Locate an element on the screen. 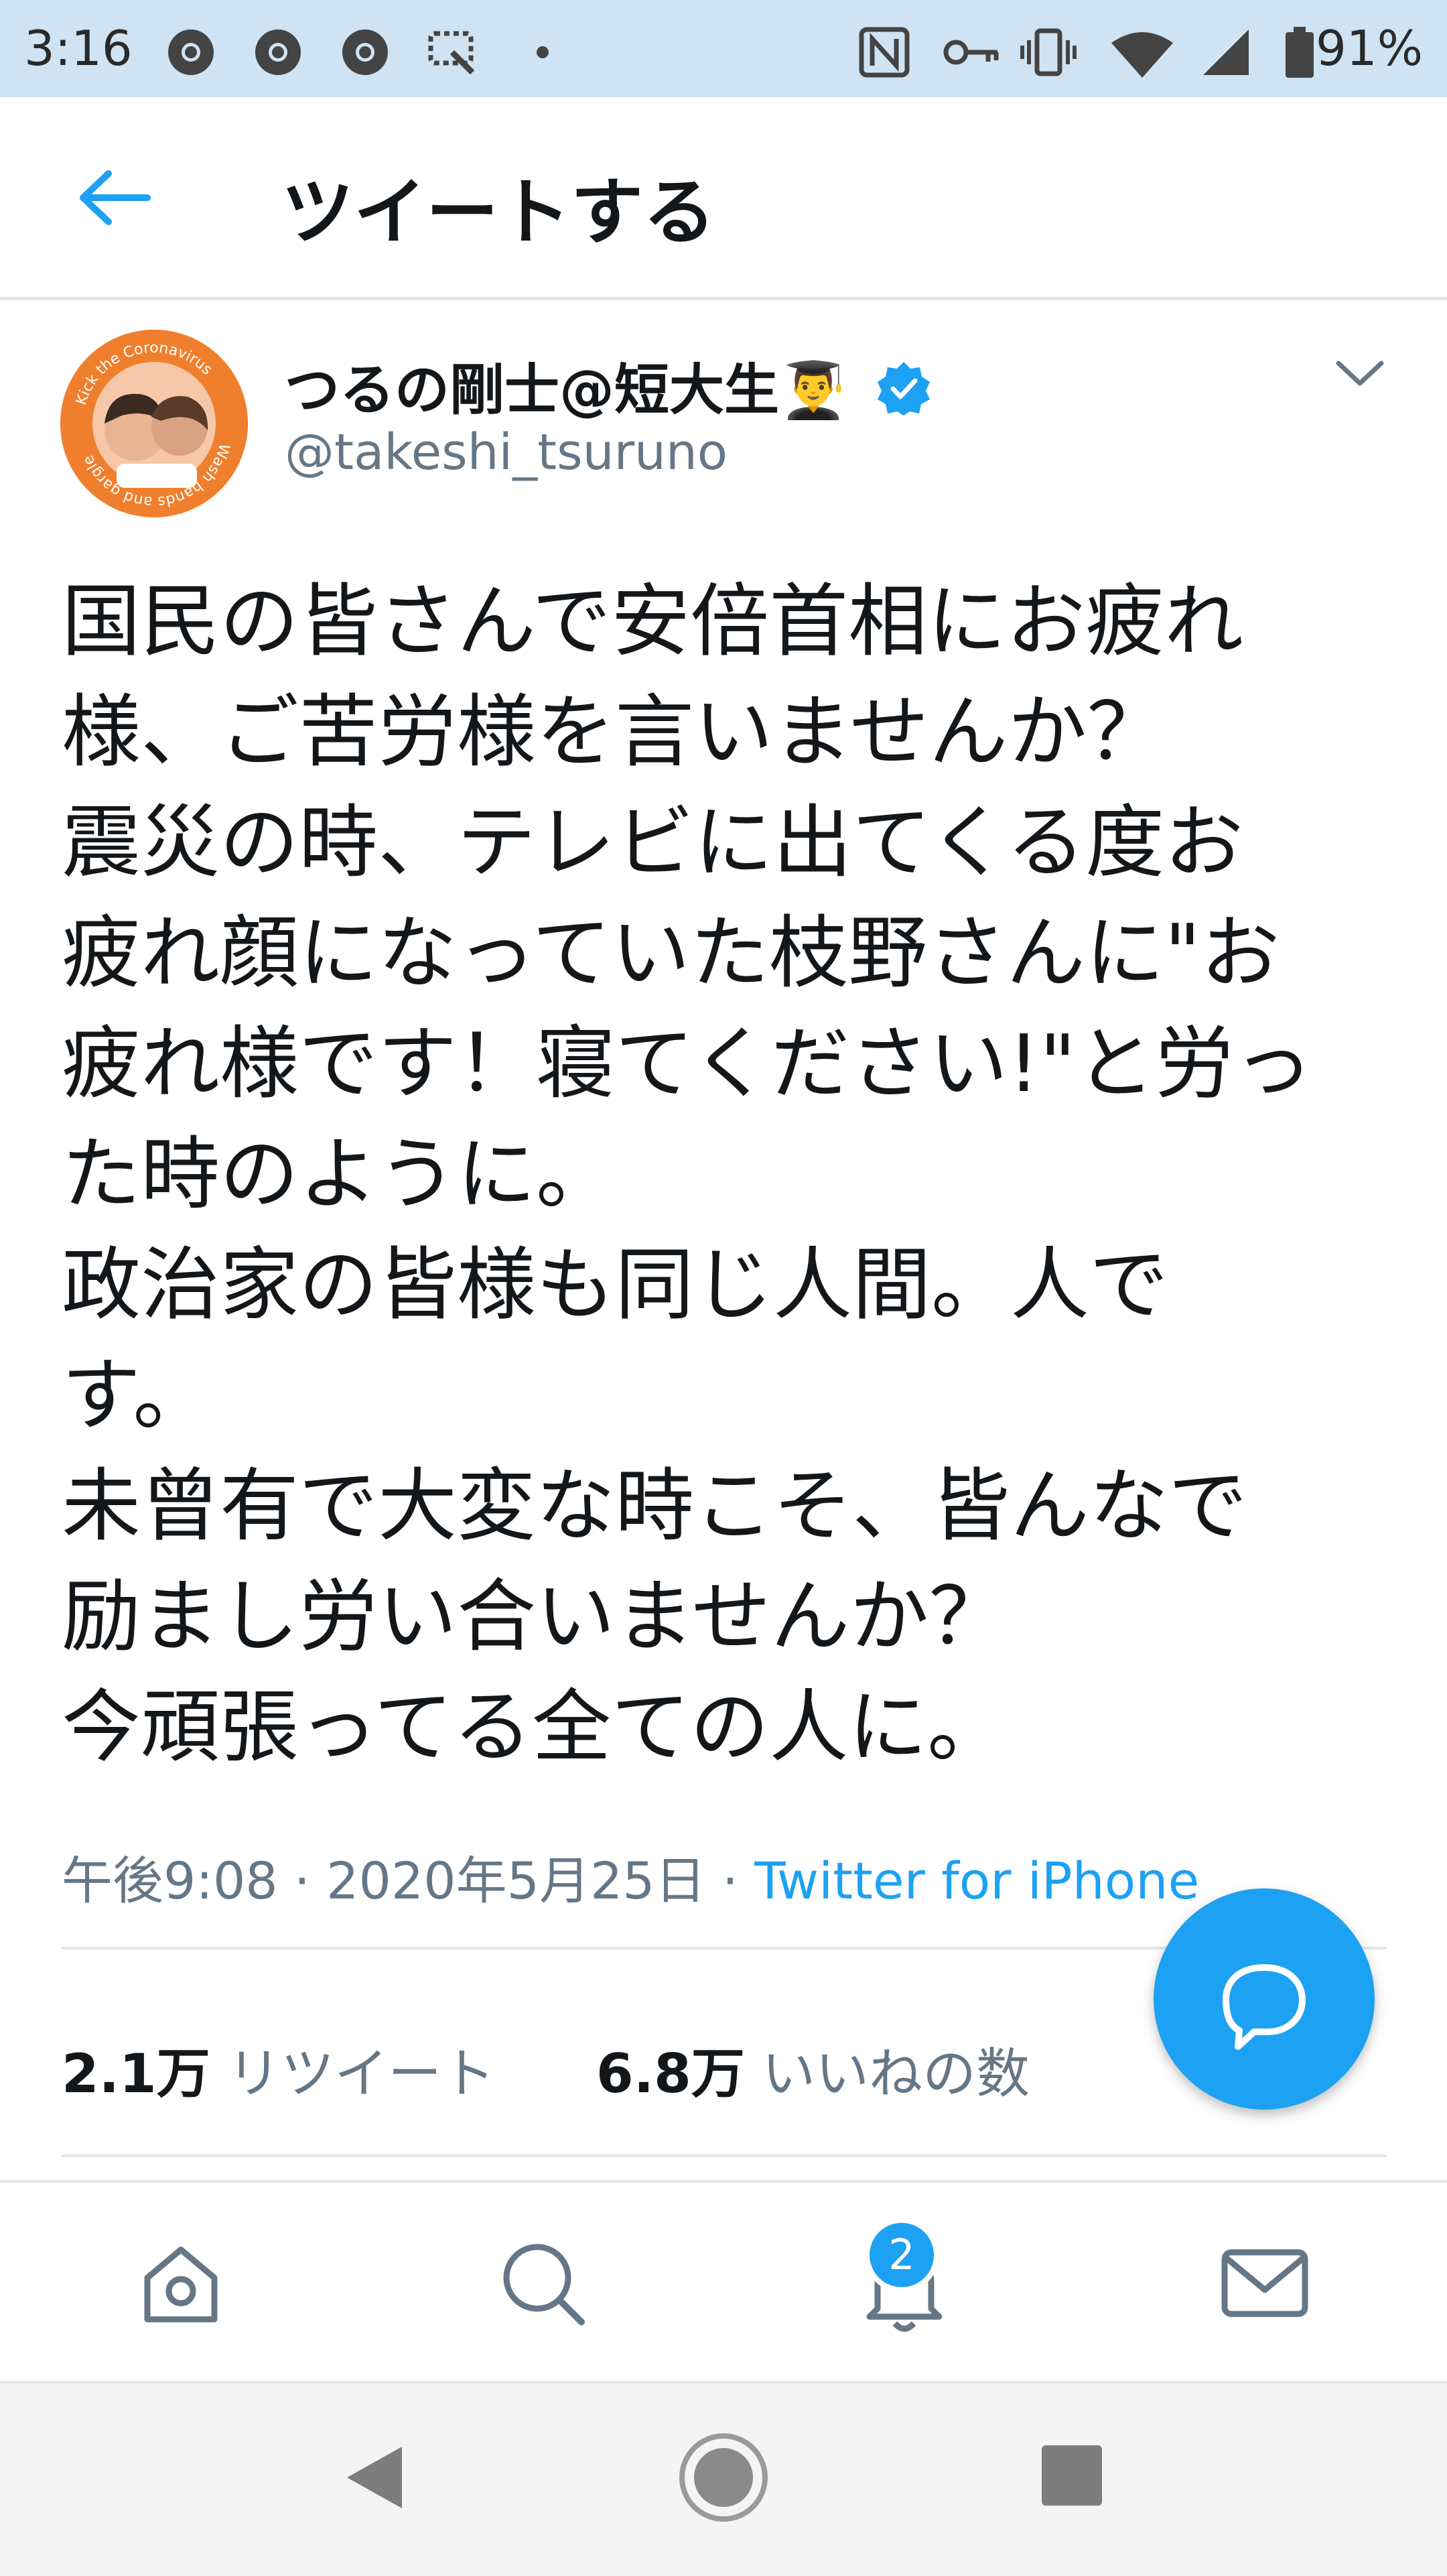 The width and height of the screenshot is (1447, 2576). tweet-line: 政治家の皆様も同じ人間。人で is located at coordinates (615, 1284).